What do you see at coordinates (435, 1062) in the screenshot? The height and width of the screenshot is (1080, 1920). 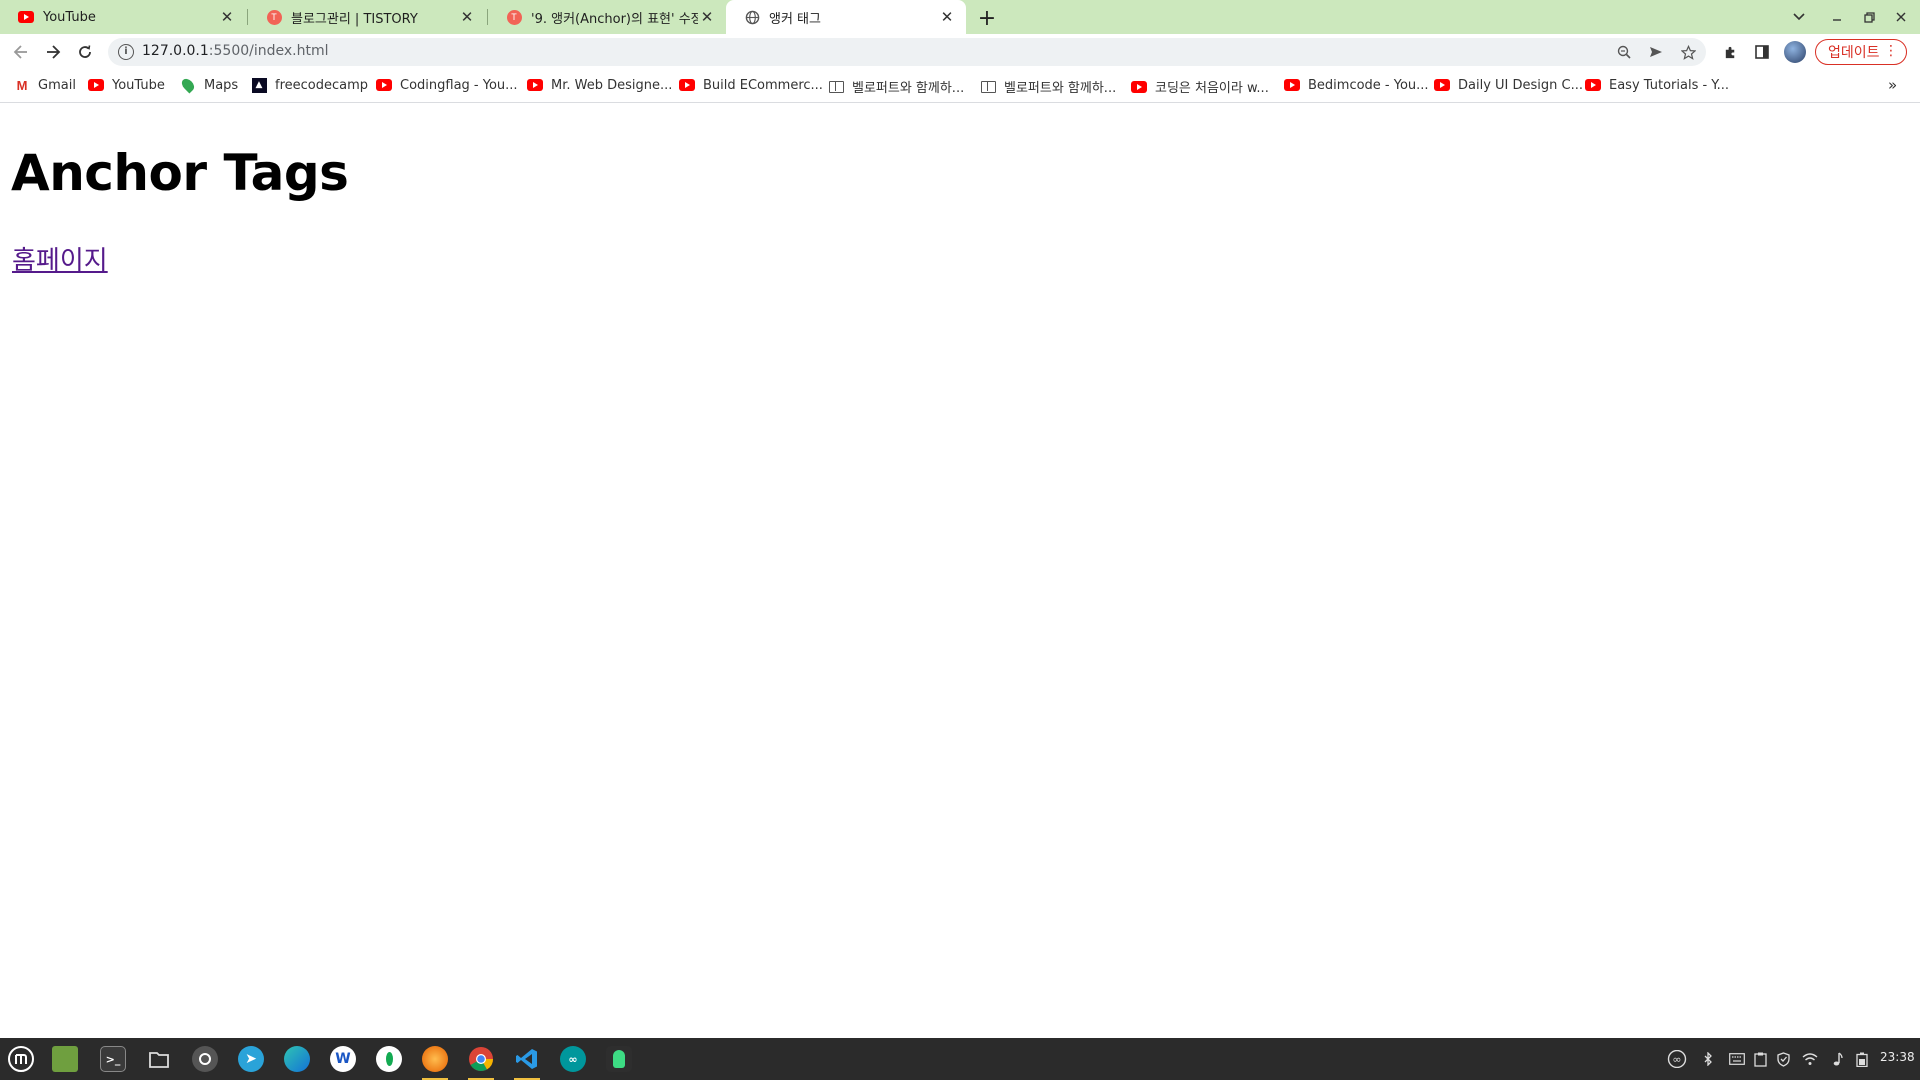 I see `firefox-icon` at bounding box center [435, 1062].